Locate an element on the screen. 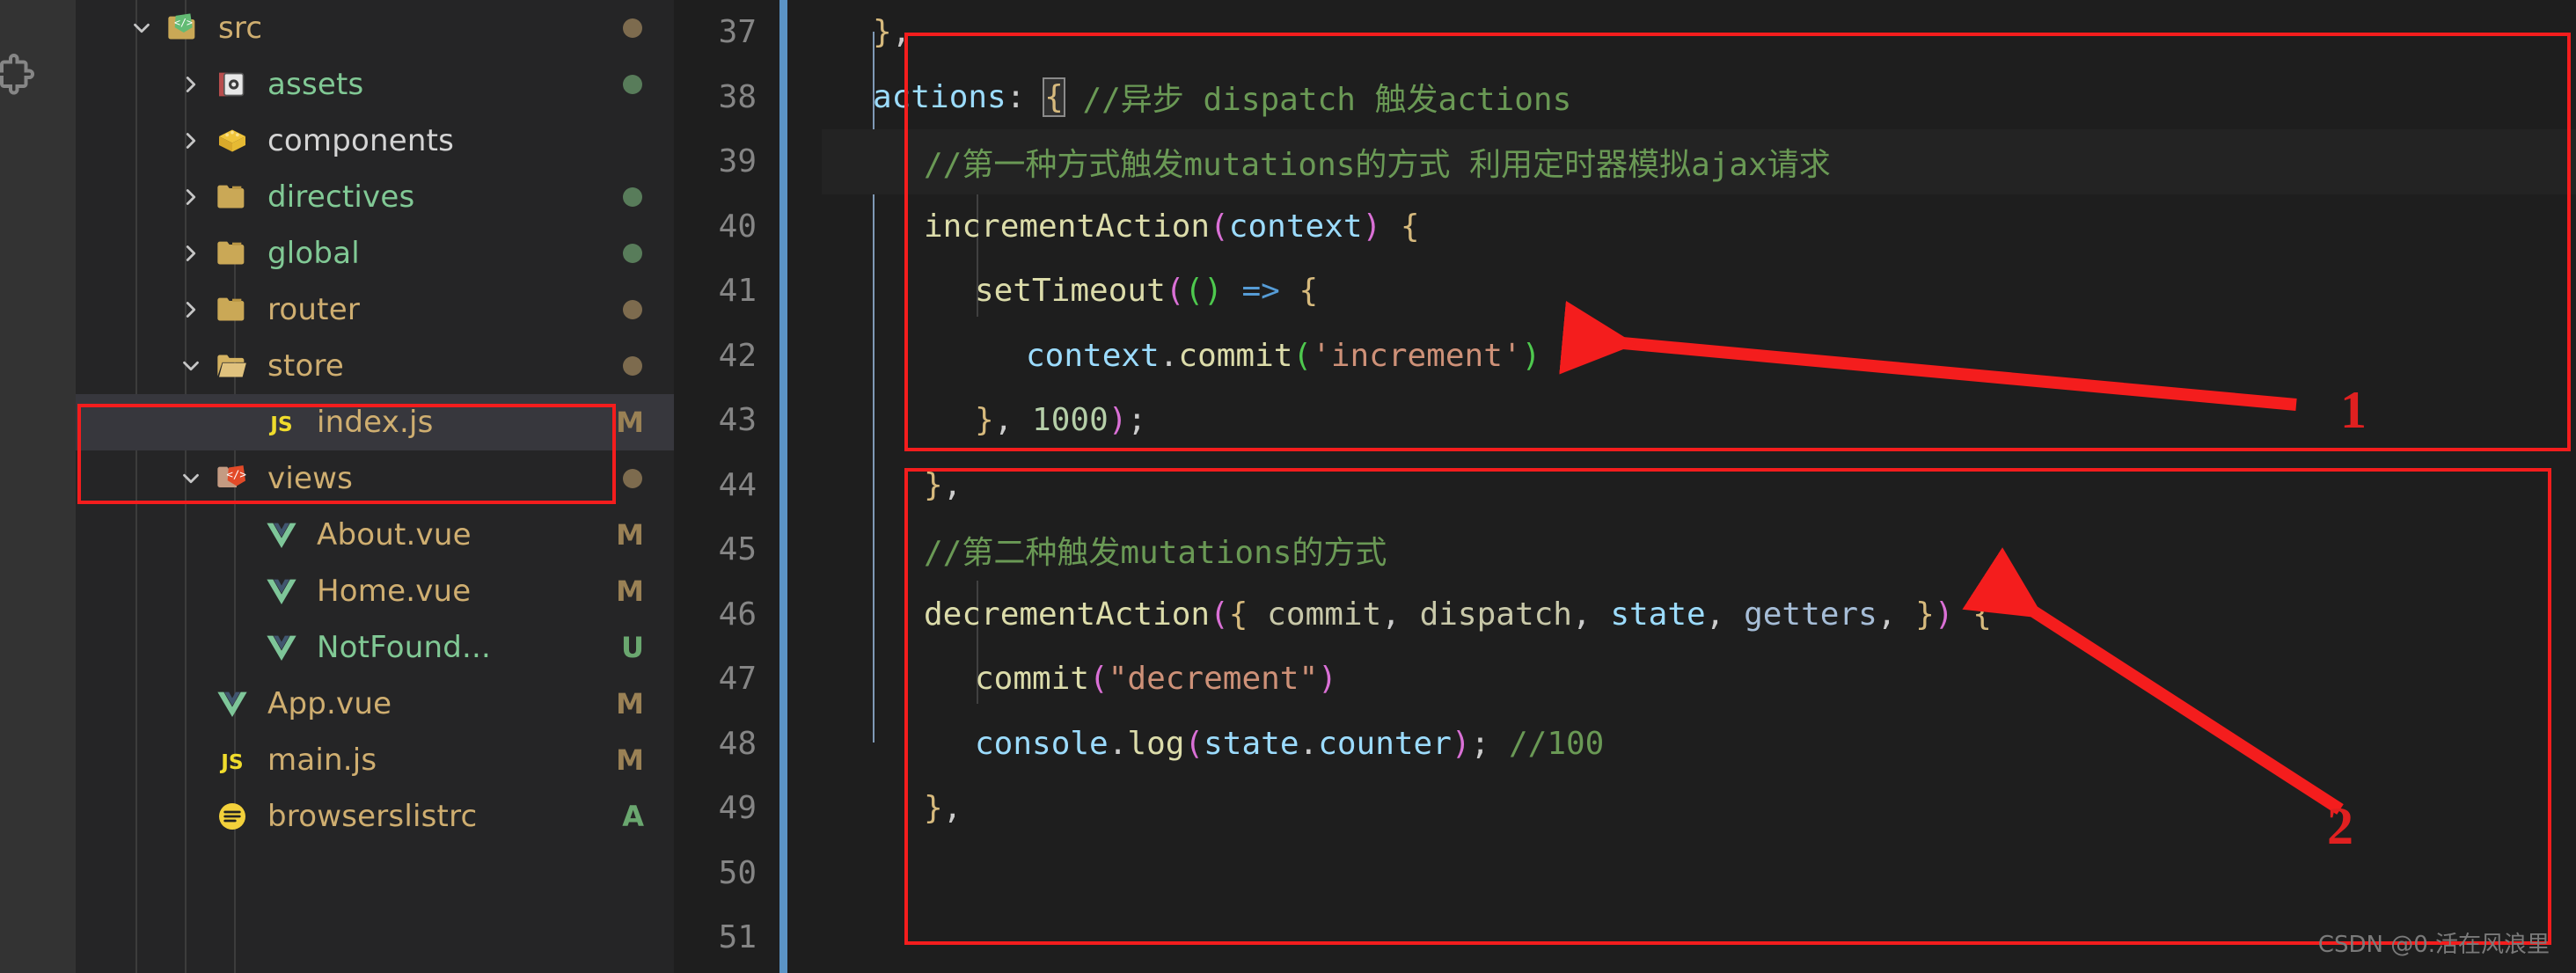  code-line: context. commit('increment') is located at coordinates (1699, 357).